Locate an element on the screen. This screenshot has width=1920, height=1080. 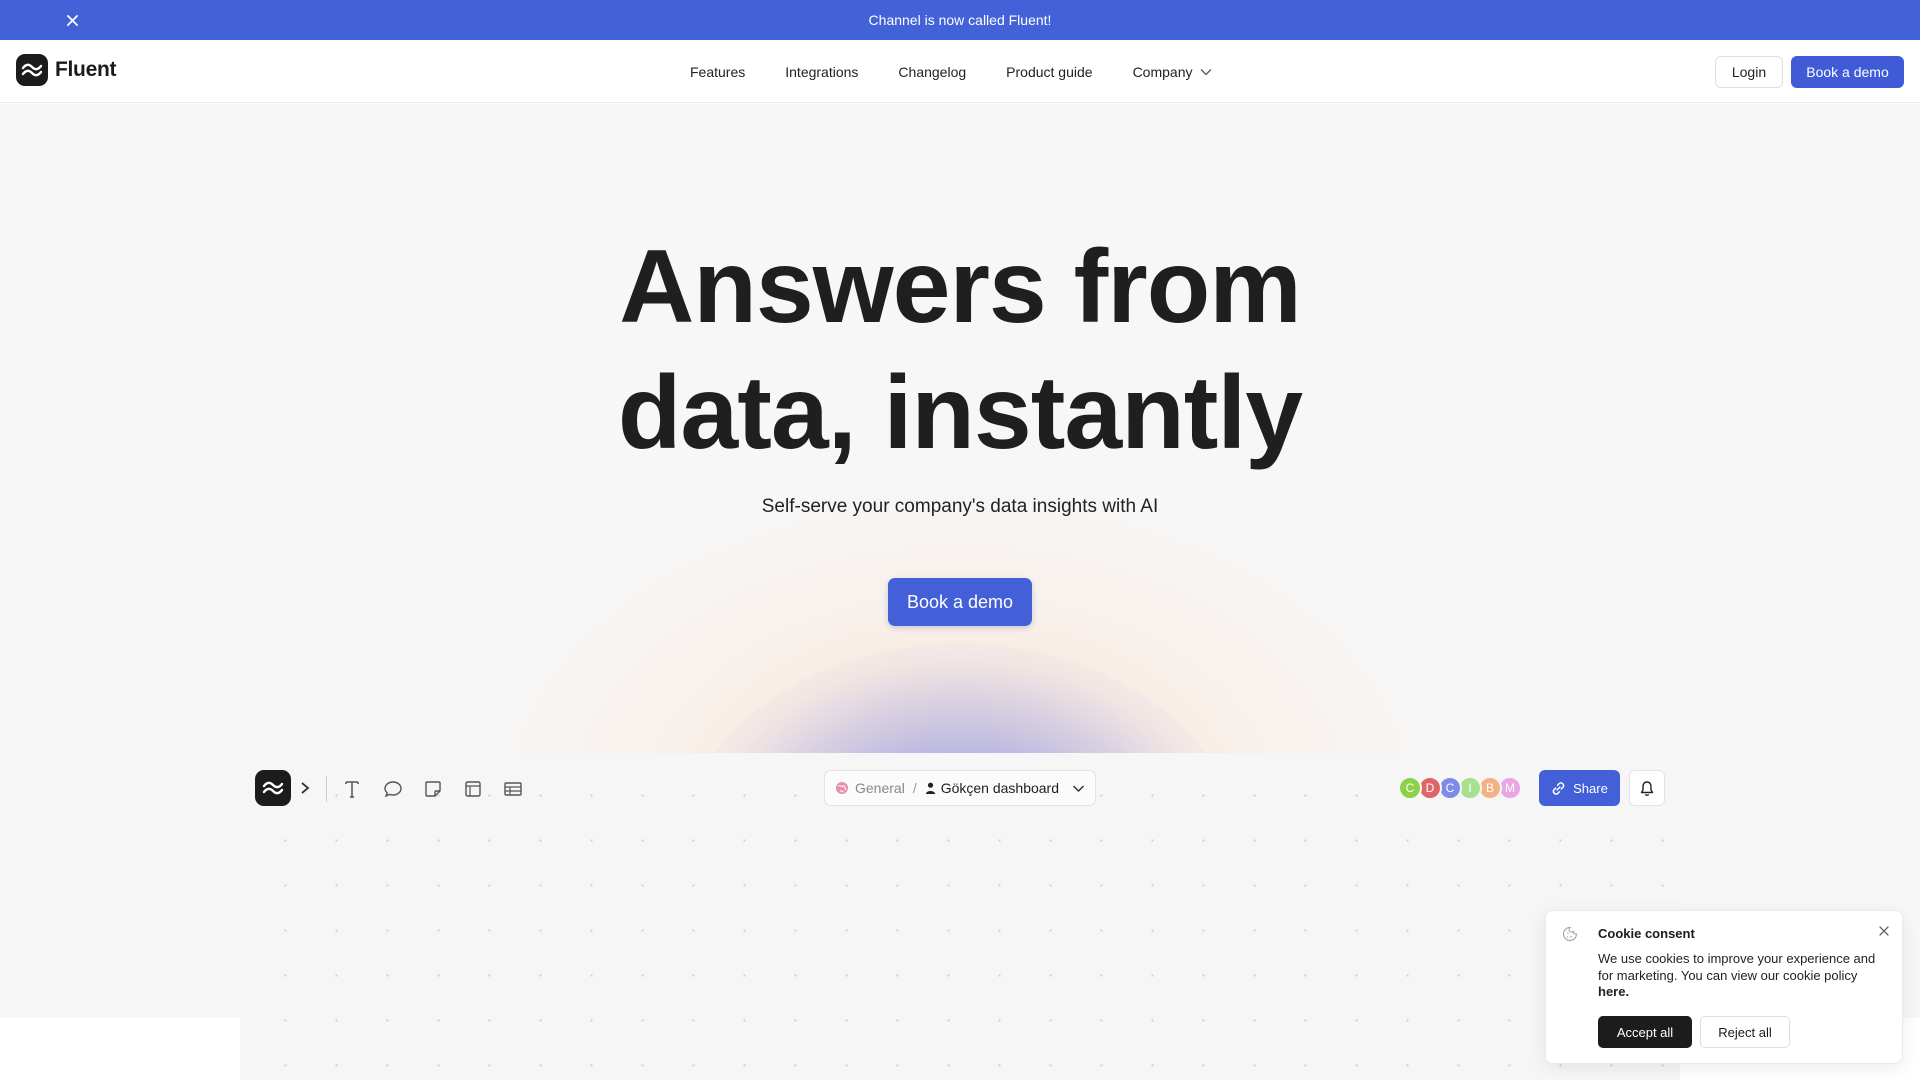
text-tool-icon is located at coordinates (352, 789).